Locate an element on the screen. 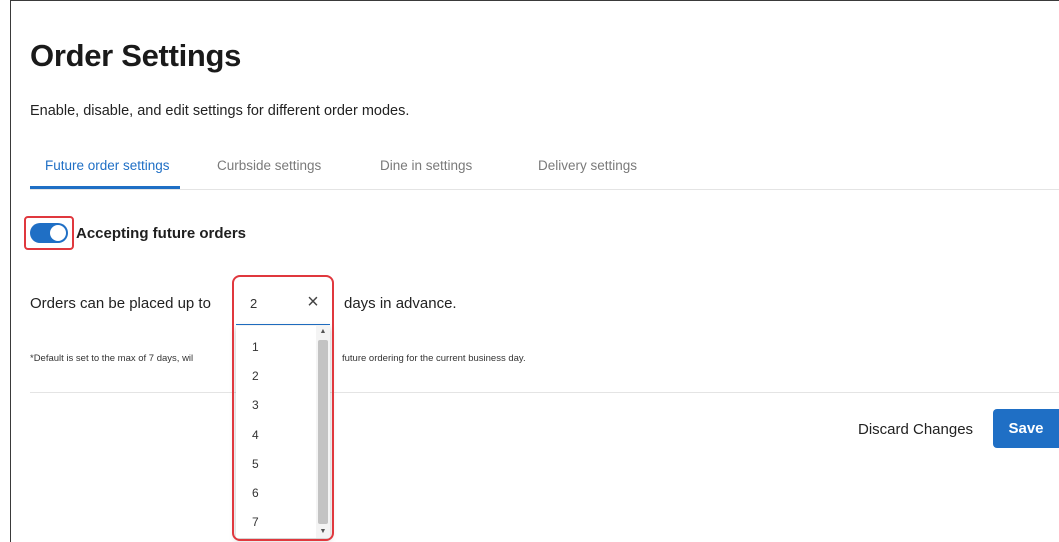  dropdown-option-4: 4 is located at coordinates (255, 435).